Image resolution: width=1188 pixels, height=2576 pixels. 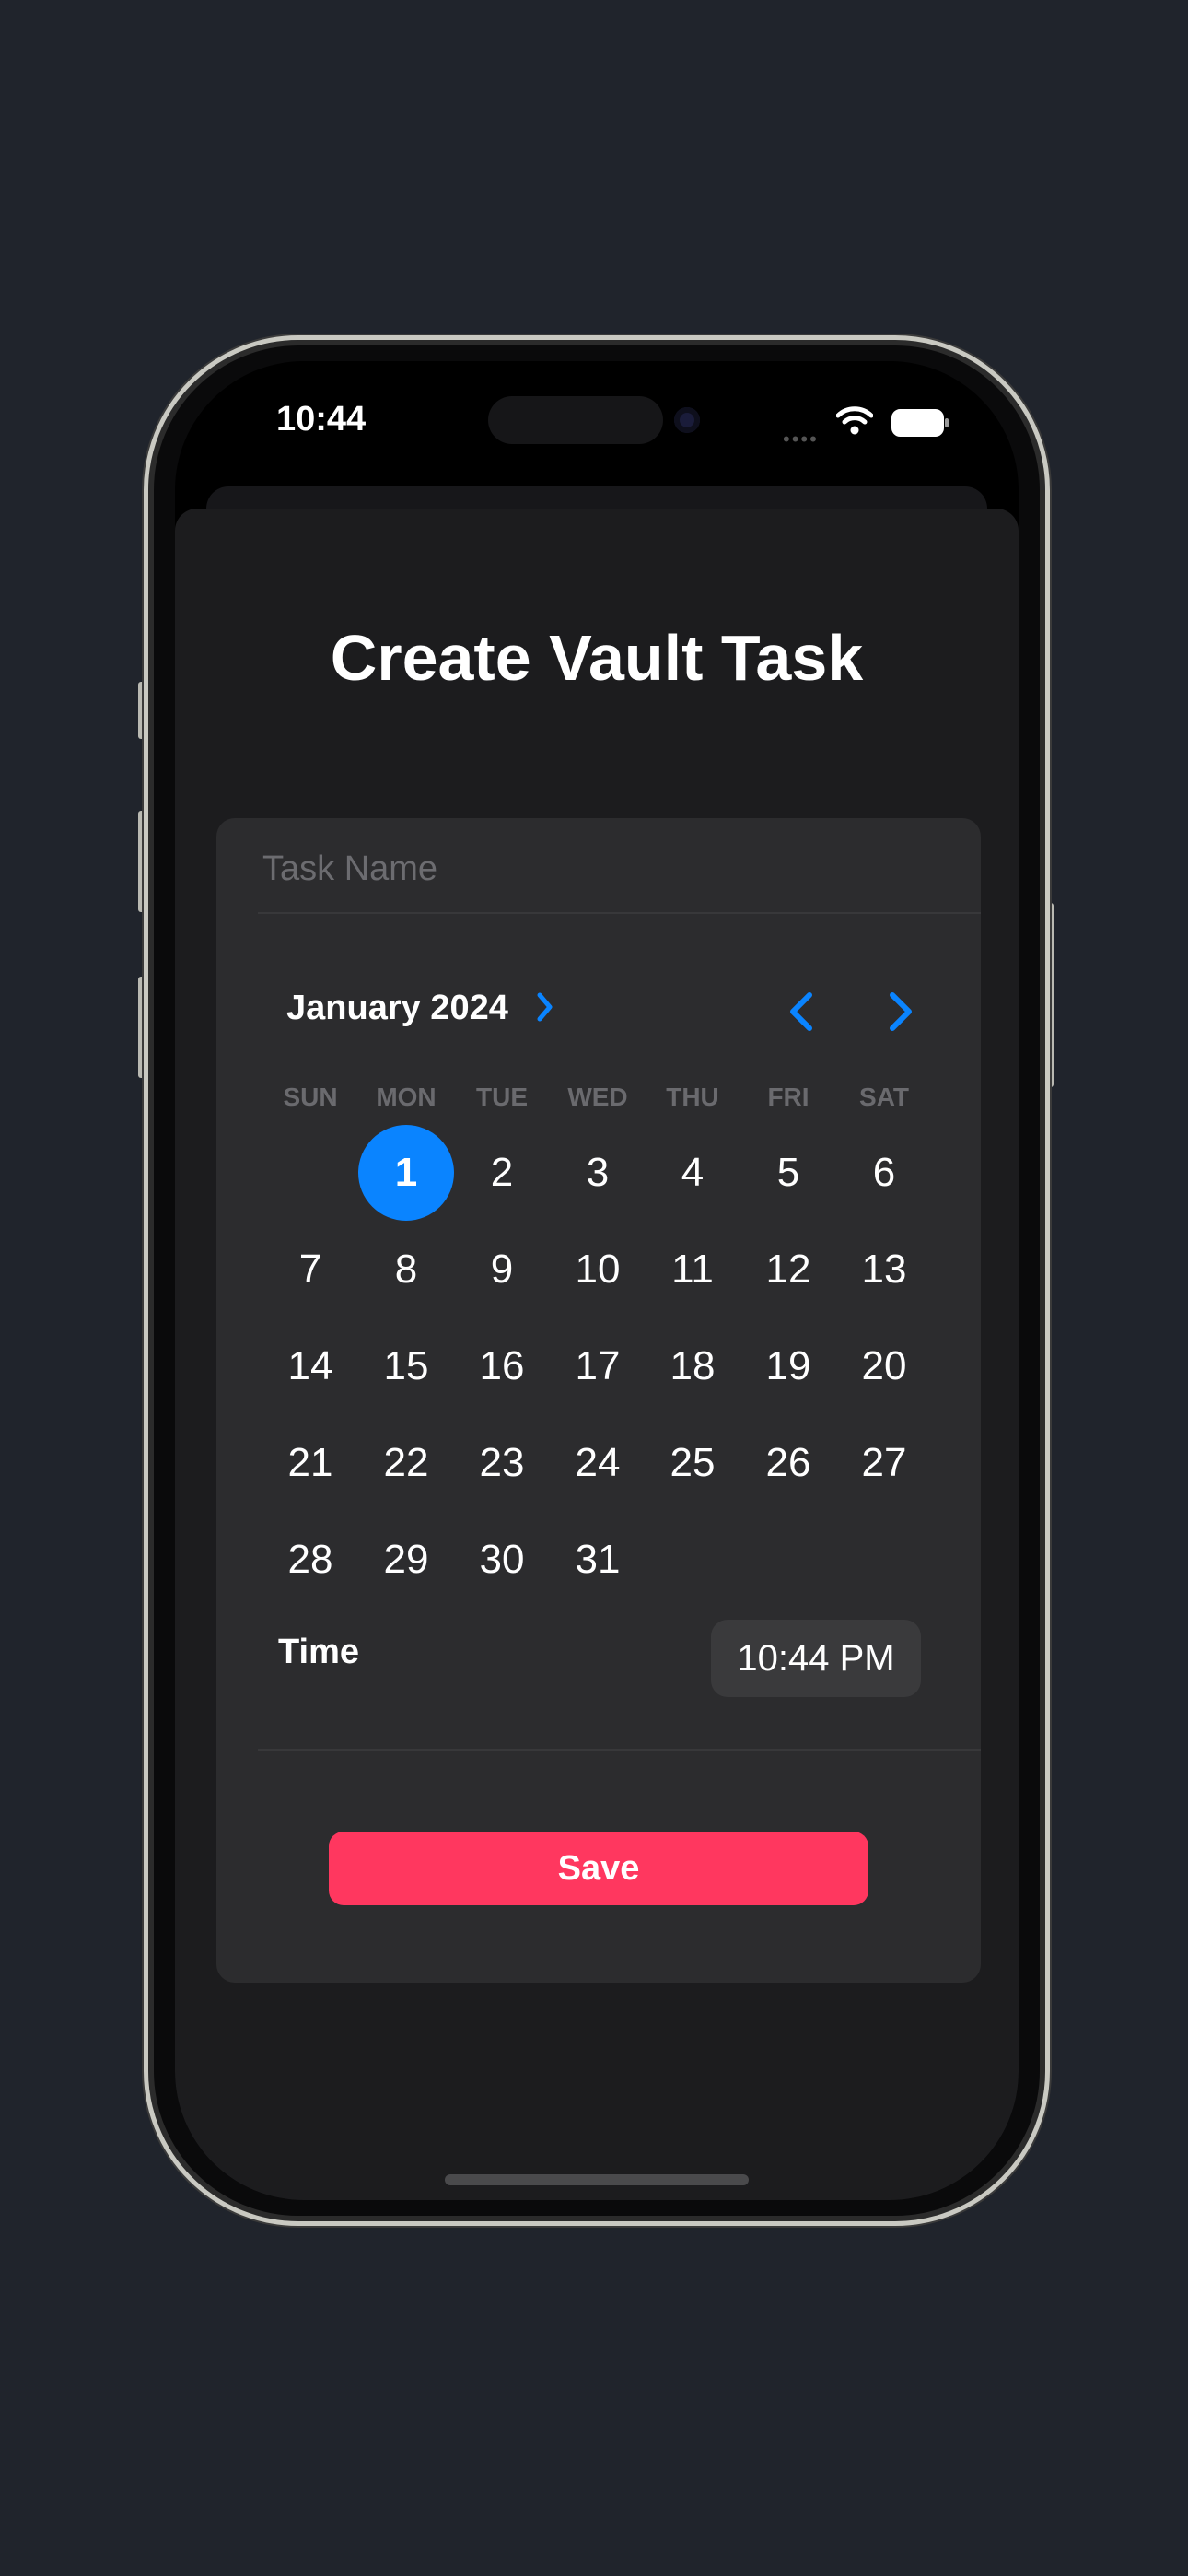 What do you see at coordinates (406, 1560) in the screenshot?
I see `calendar-day: 29` at bounding box center [406, 1560].